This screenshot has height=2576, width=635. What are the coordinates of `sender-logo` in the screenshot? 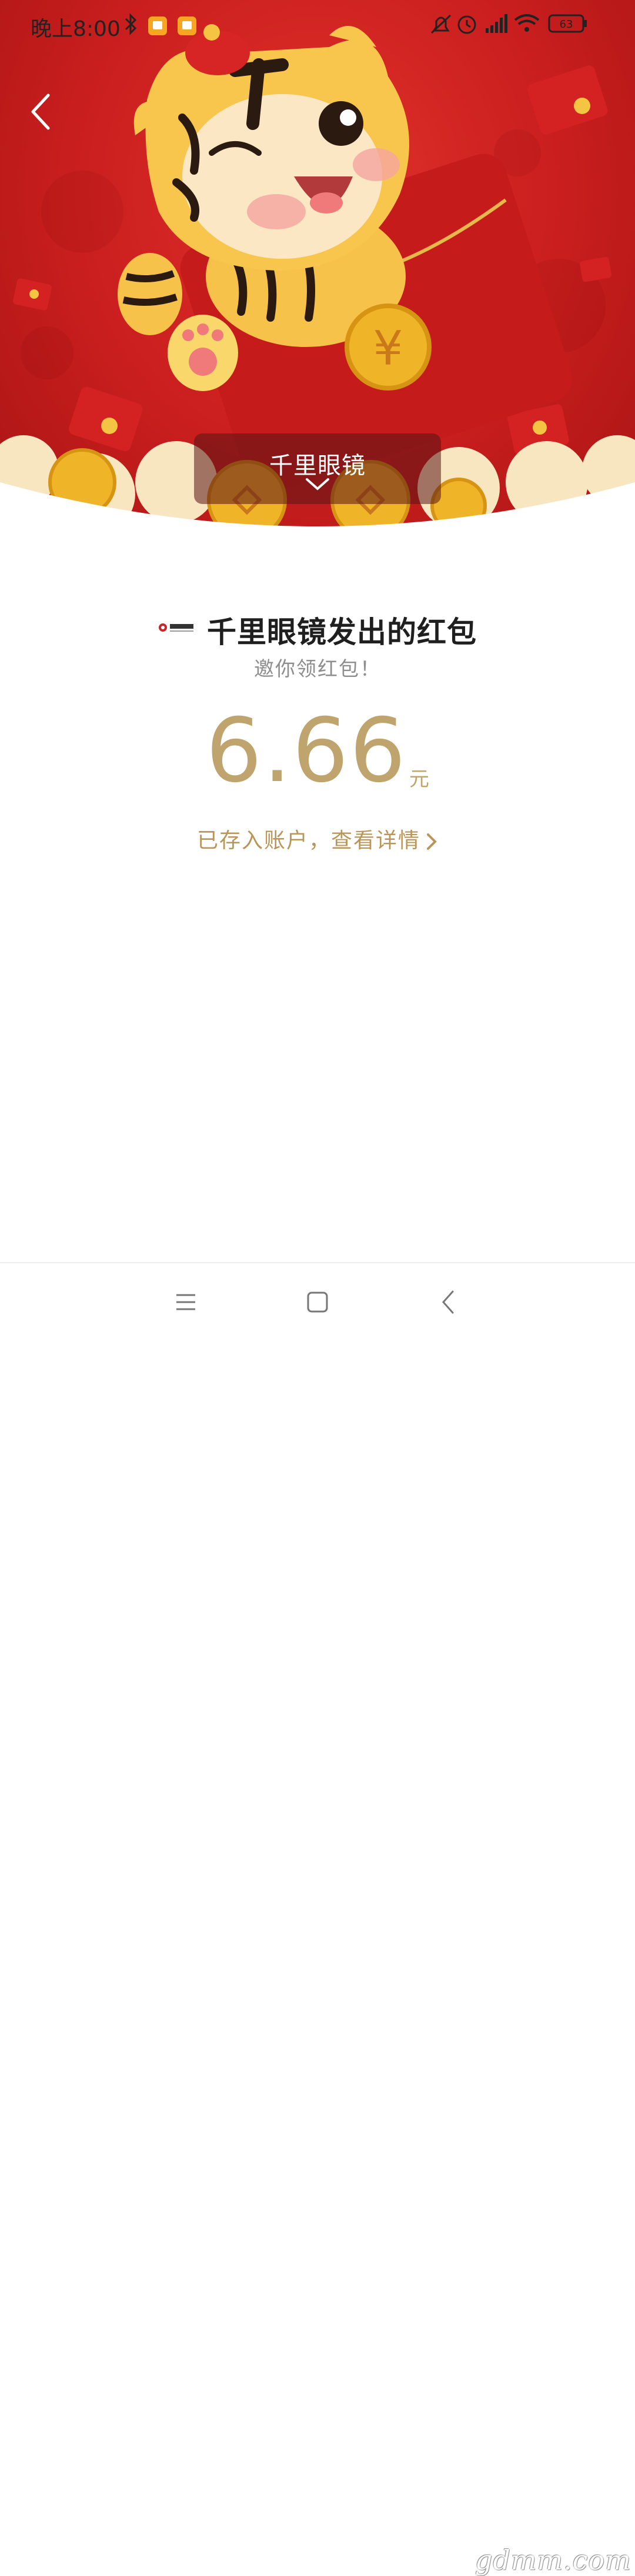 It's located at (175, 627).